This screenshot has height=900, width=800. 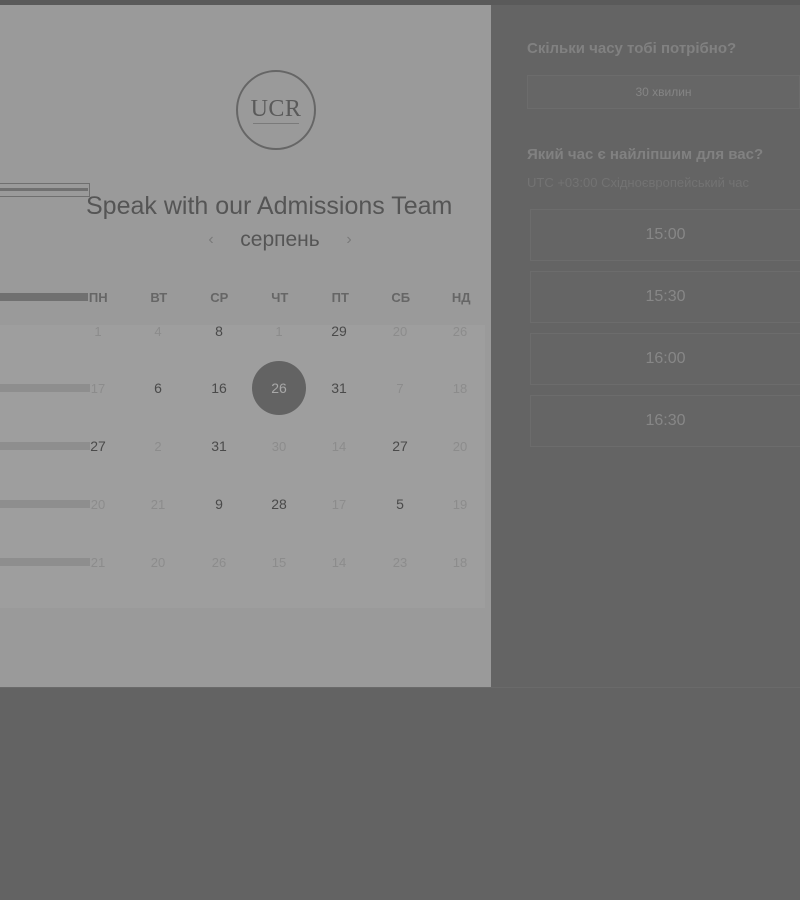 I want to click on logo-text: UCR, so click(x=276, y=108).